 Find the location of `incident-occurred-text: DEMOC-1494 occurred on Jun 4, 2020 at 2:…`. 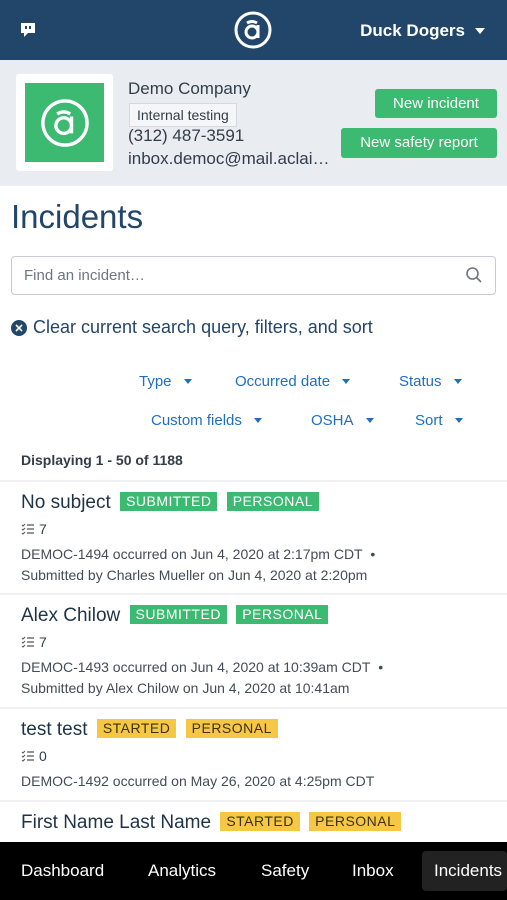

incident-occurred-text: DEMOC-1494 occurred on Jun 4, 2020 at 2:… is located at coordinates (192, 554).